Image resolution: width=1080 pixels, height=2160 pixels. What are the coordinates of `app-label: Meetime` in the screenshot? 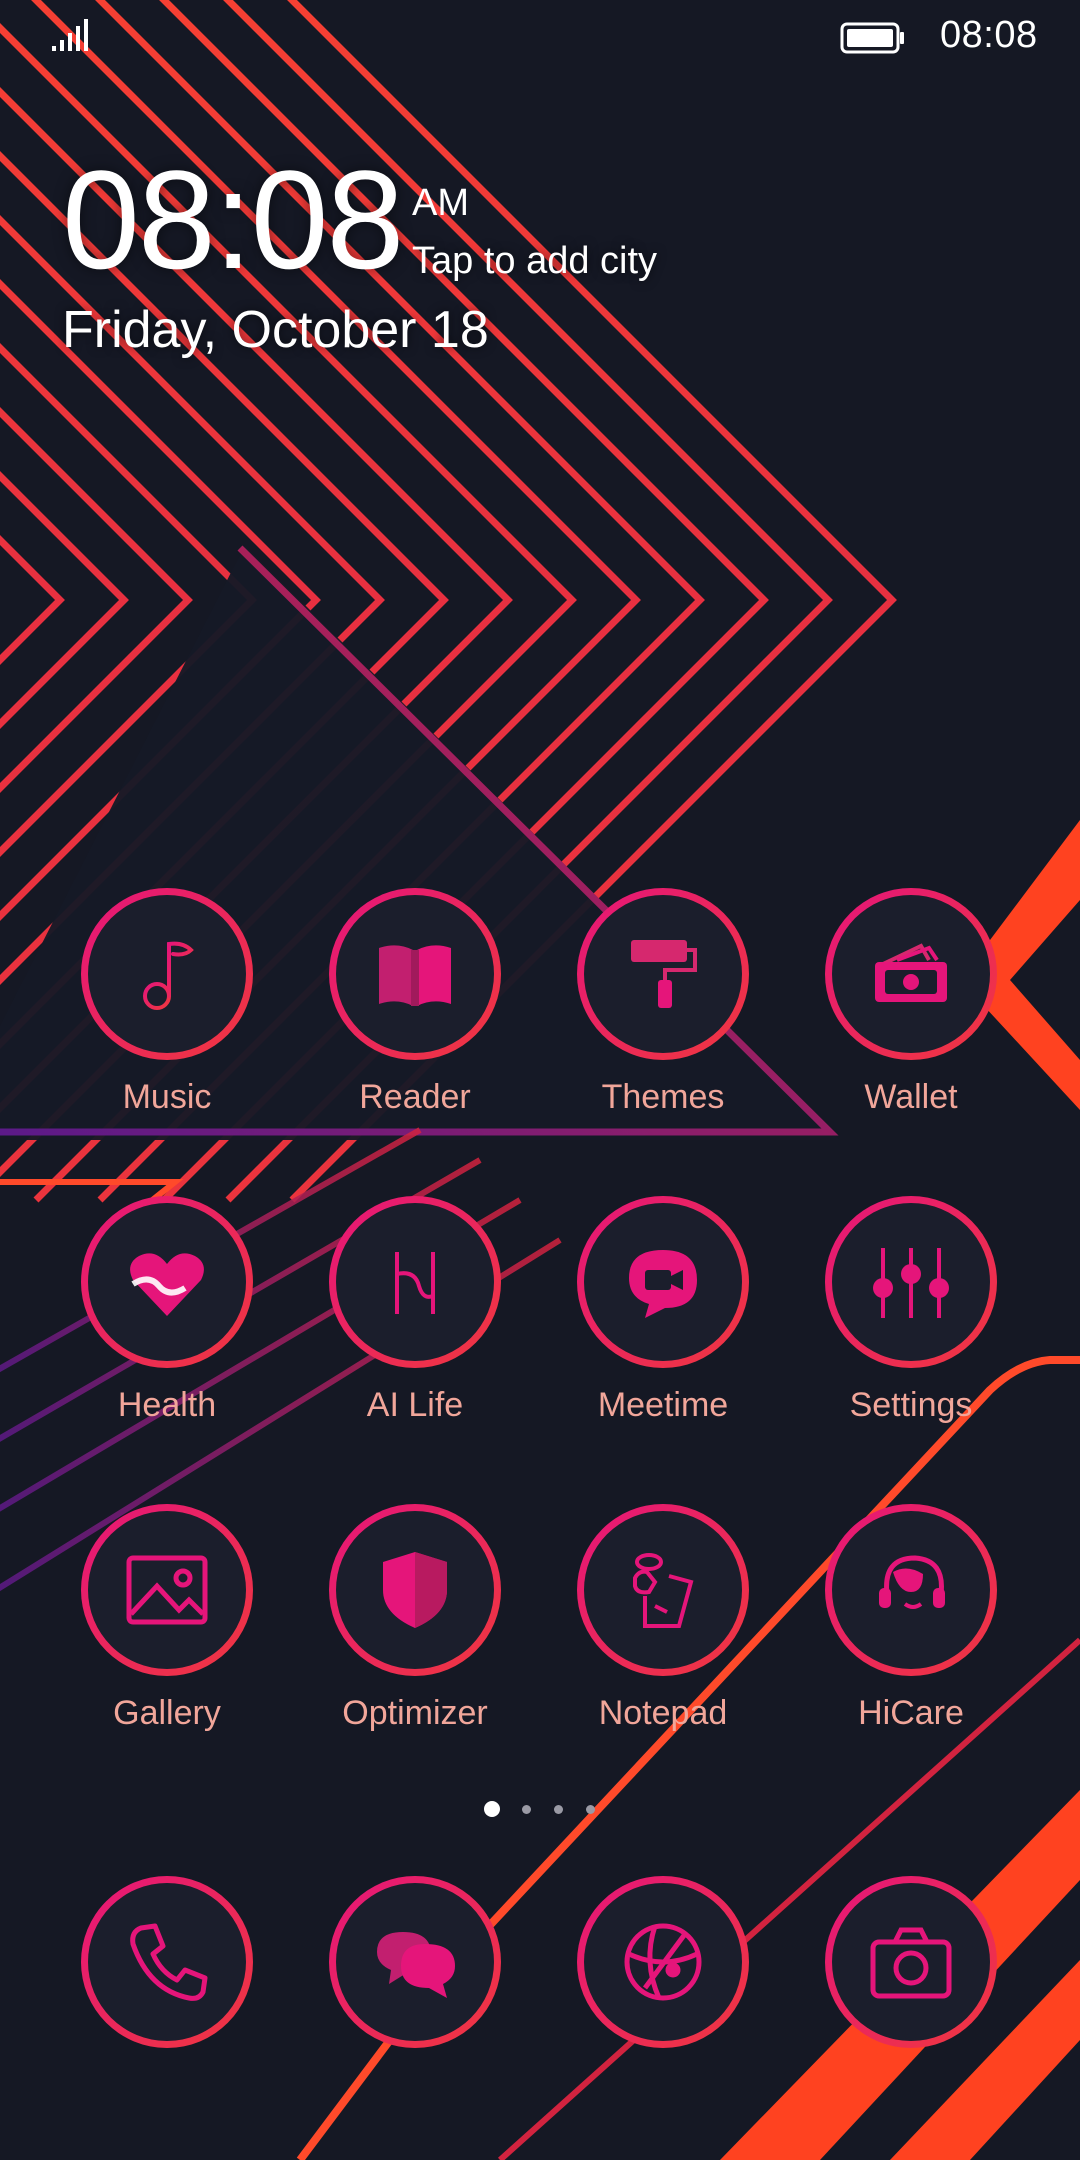 It's located at (663, 1405).